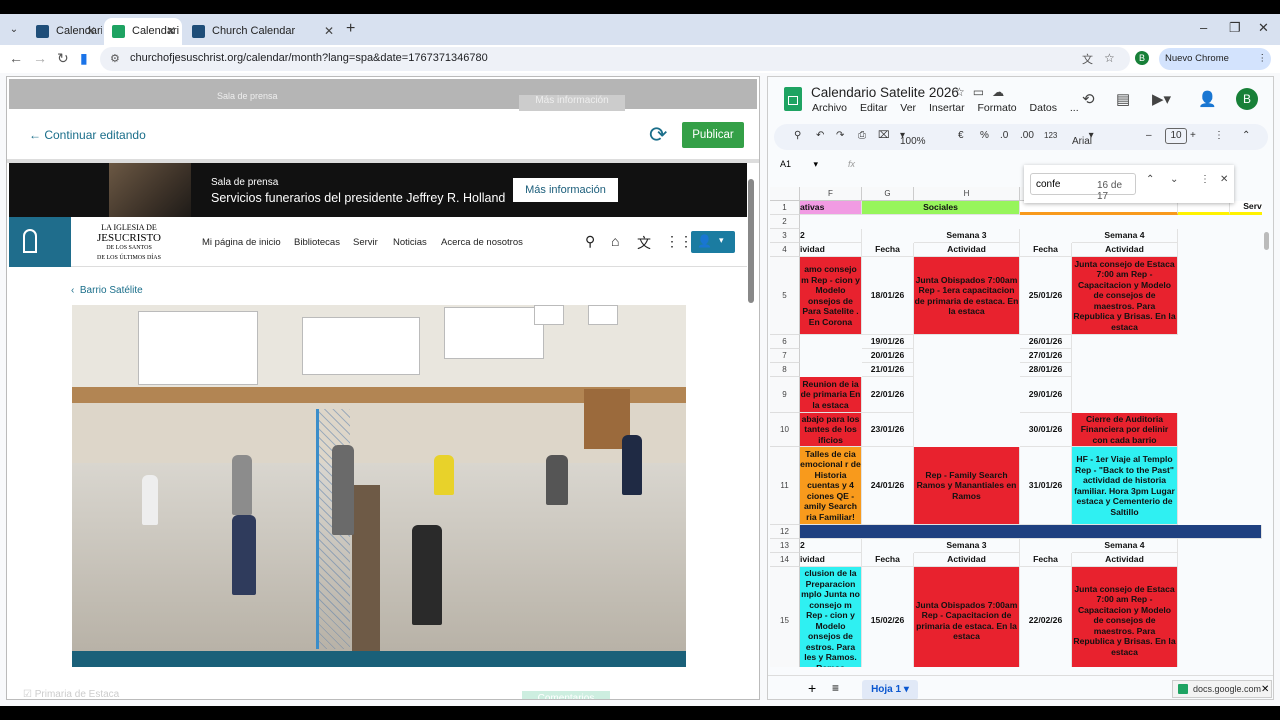  I want to click on decrease-decimal-button: .0, so click(1004, 135).